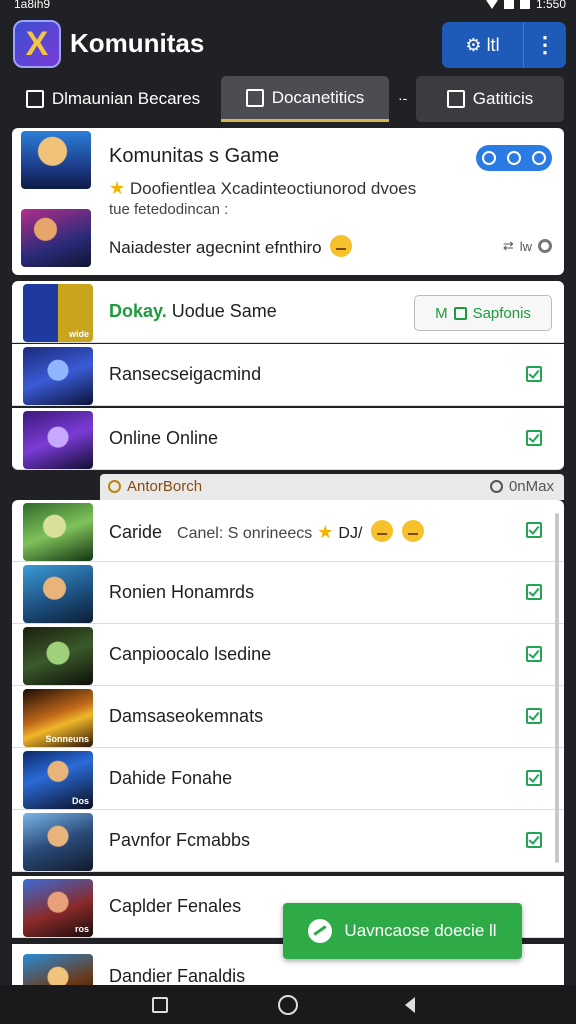 The image size is (576, 1024). I want to click on tab-docanetitics: Docanetitics, so click(305, 99).